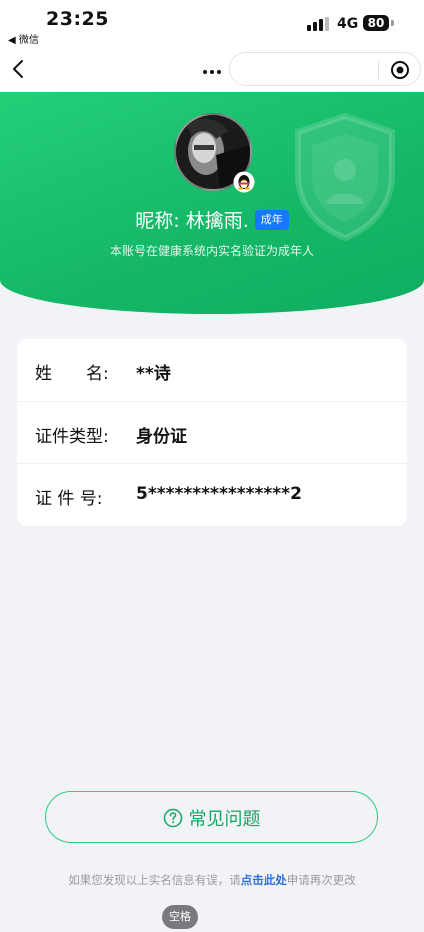 The height and width of the screenshot is (932, 424). I want to click on nickname: 昵称: 林擒雨., so click(192, 221).